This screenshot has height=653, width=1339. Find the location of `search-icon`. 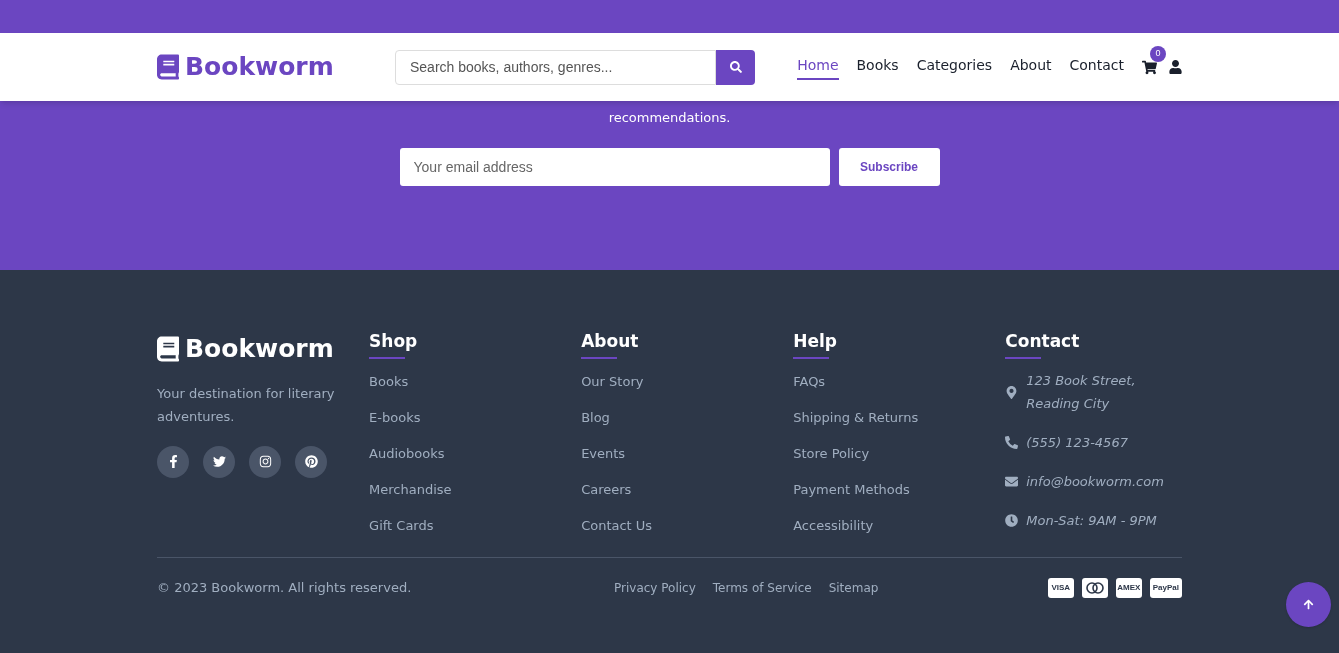

search-icon is located at coordinates (735, 67).